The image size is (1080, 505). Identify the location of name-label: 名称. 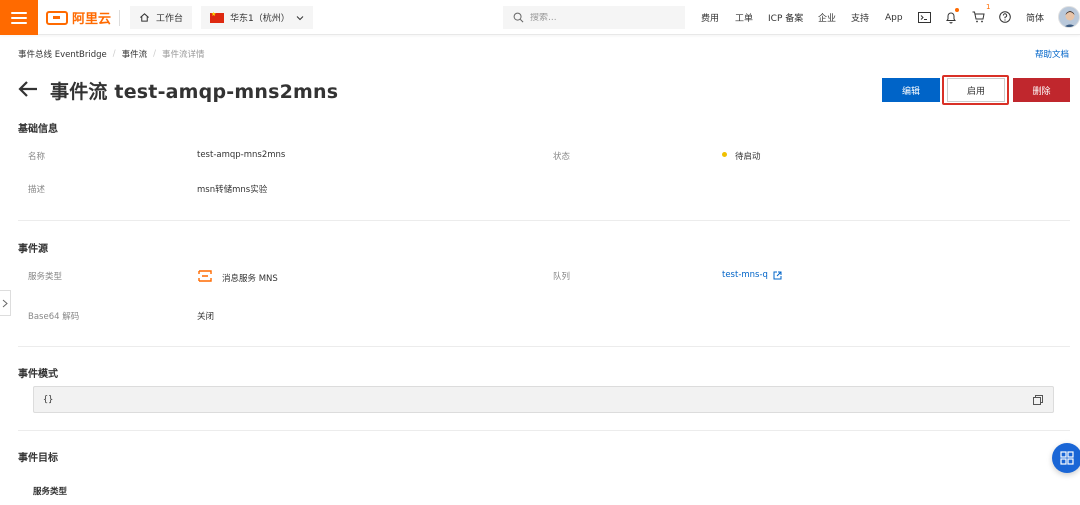
(37, 157).